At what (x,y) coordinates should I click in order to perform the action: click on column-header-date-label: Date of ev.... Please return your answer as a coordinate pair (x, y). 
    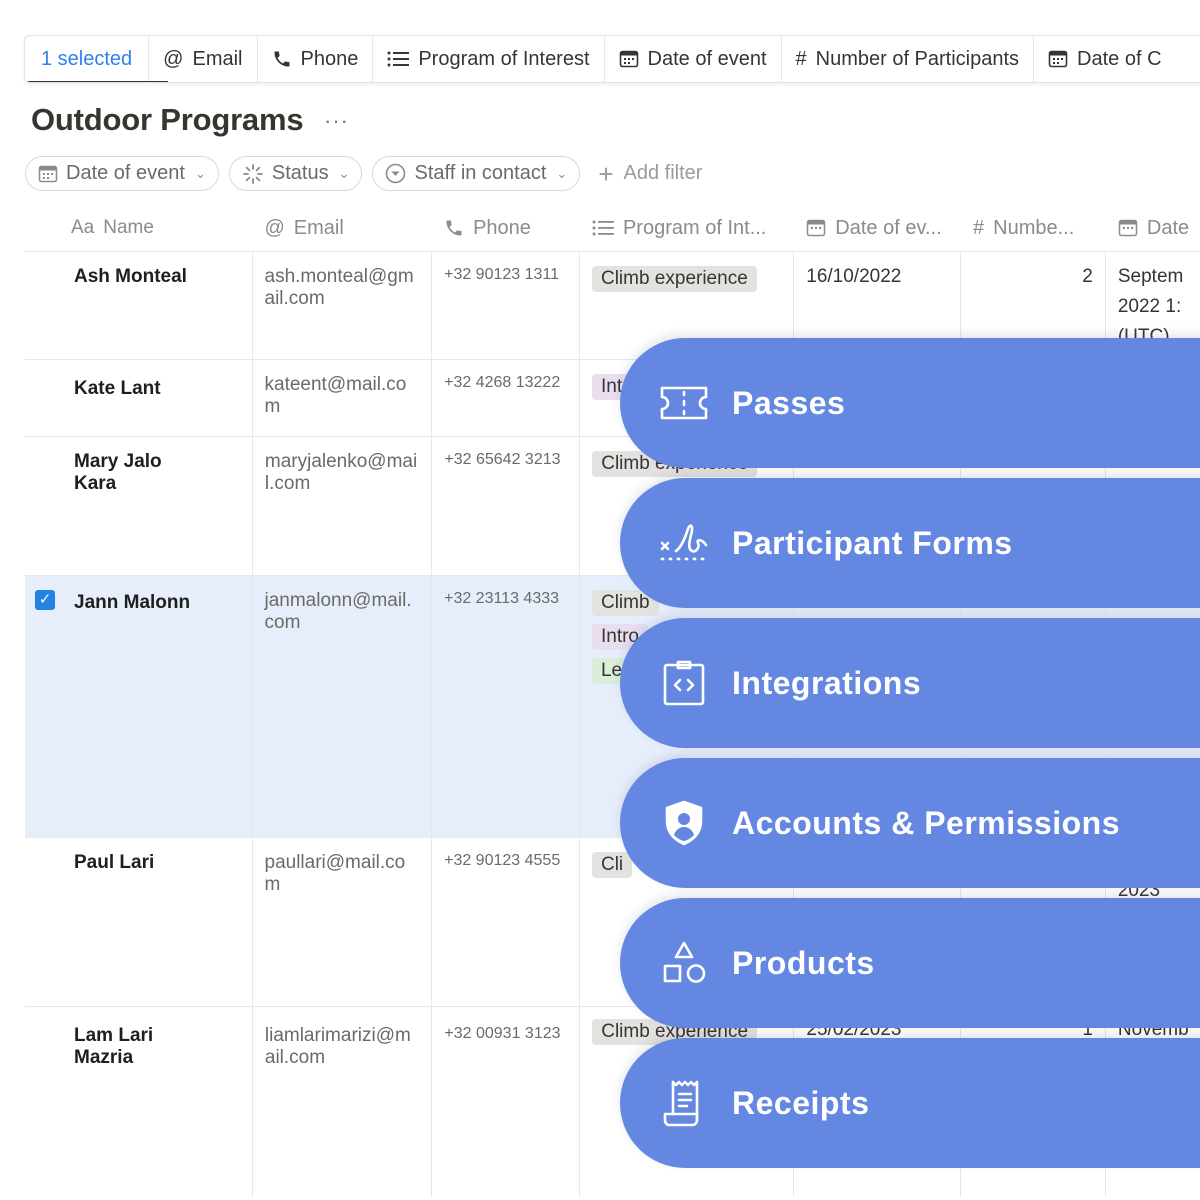
    Looking at the image, I should click on (888, 227).